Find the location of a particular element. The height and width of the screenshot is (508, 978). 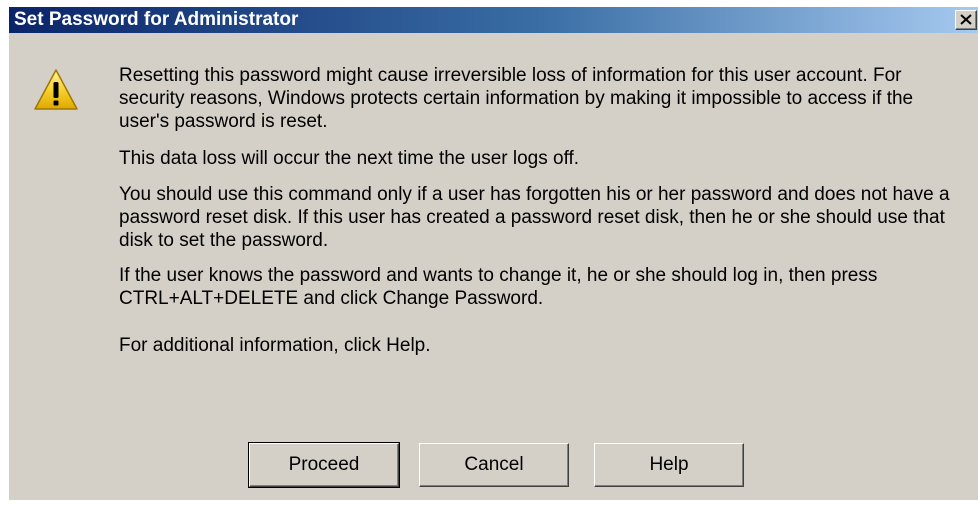

close-button is located at coordinates (966, 20).